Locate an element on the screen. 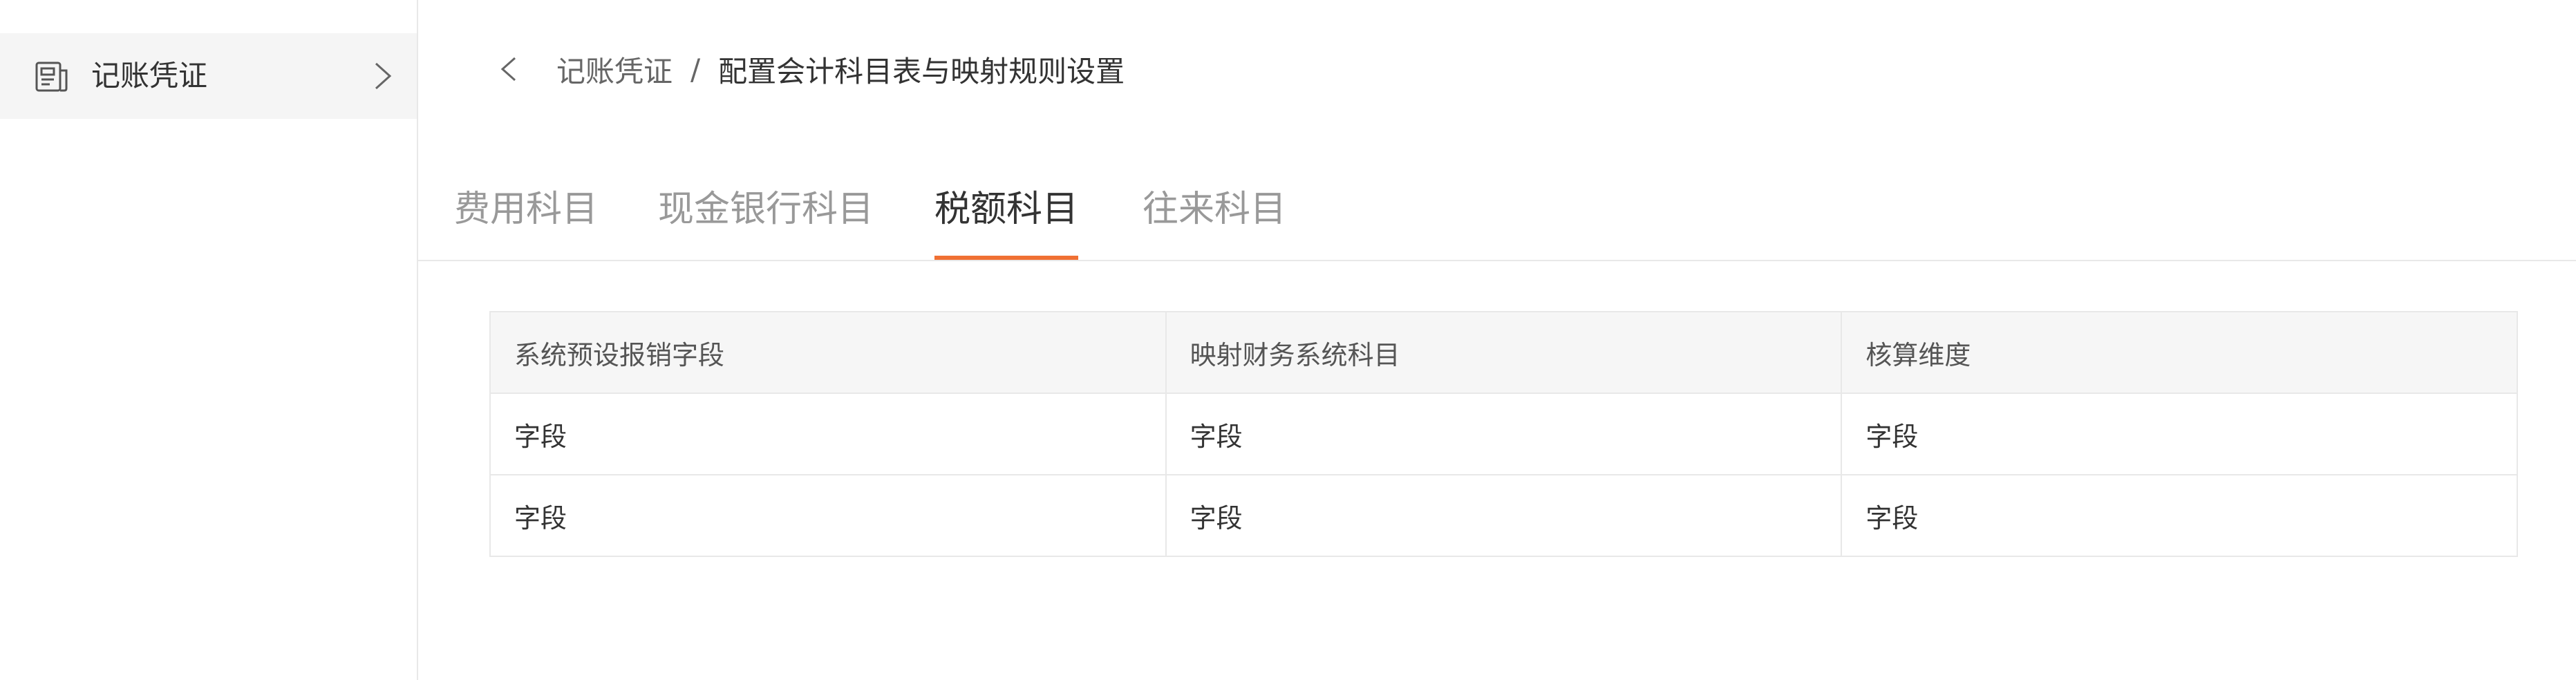 Image resolution: width=2576 pixels, height=680 pixels. column-header: 映射财务系统科目 is located at coordinates (1504, 352).